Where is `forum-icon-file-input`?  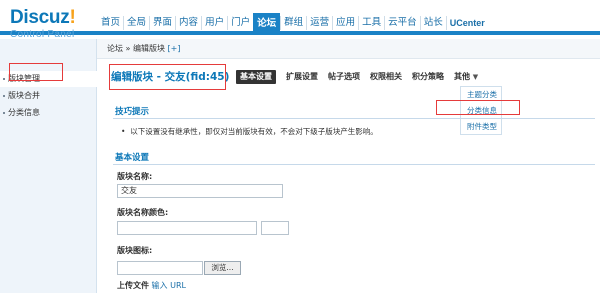 forum-icon-file-input is located at coordinates (160, 268).